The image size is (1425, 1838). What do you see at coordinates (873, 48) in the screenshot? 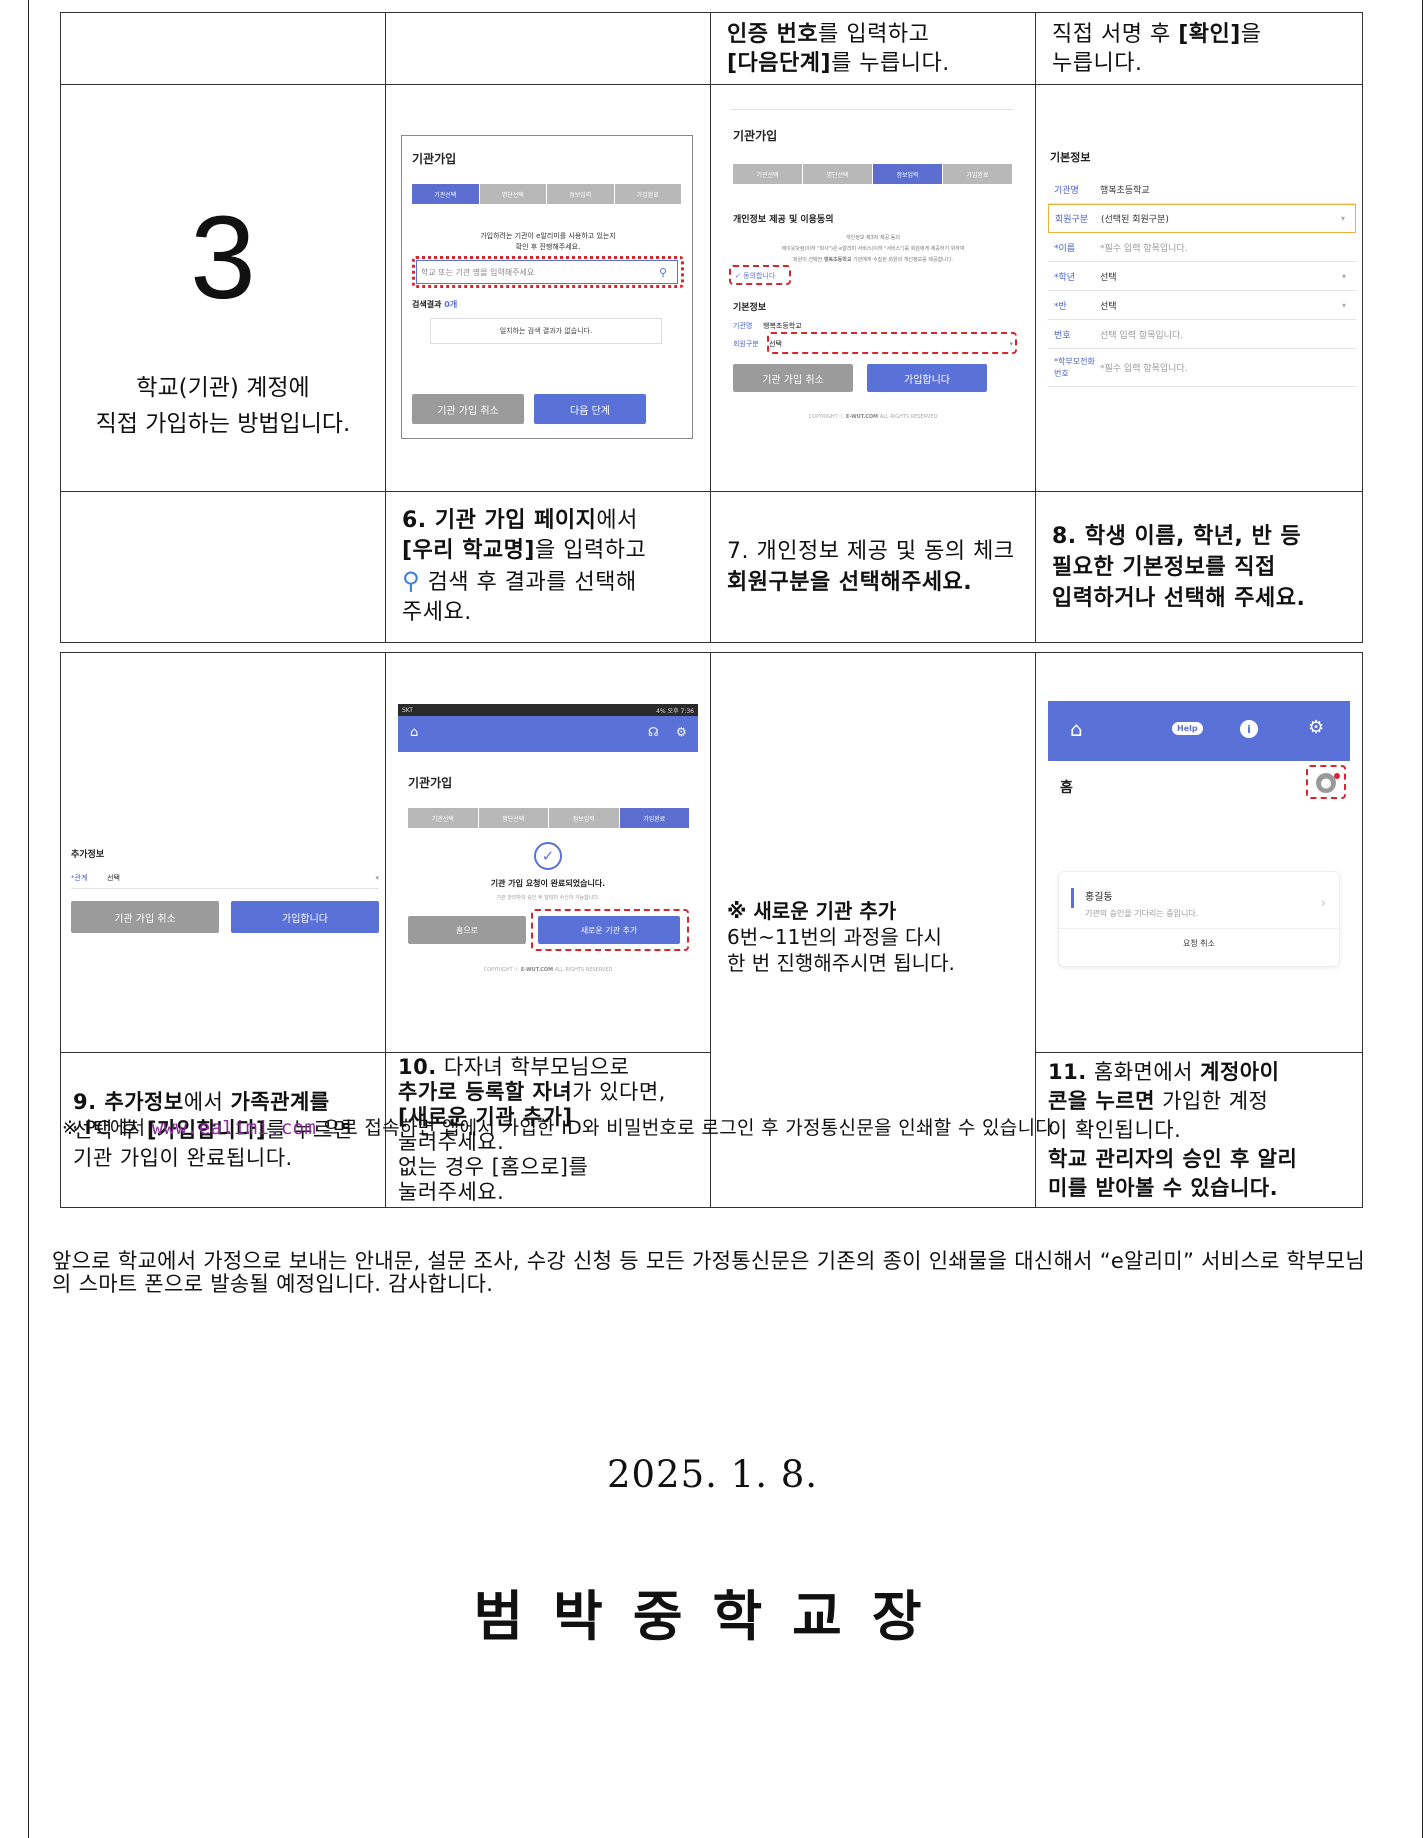
I see `step-otp-instruction: 인증 번호를 입력하고 [다음단계]를 누릅니다.` at bounding box center [873, 48].